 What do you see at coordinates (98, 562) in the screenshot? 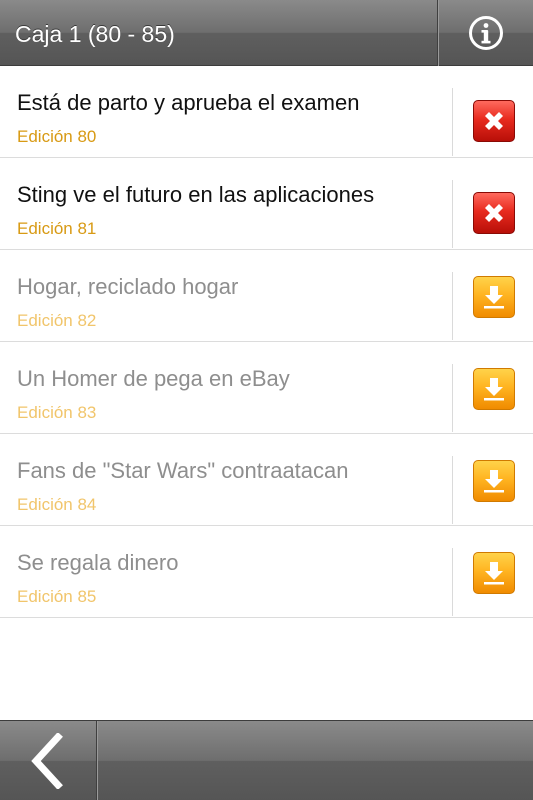
I see `item-title: Se regala dinero` at bounding box center [98, 562].